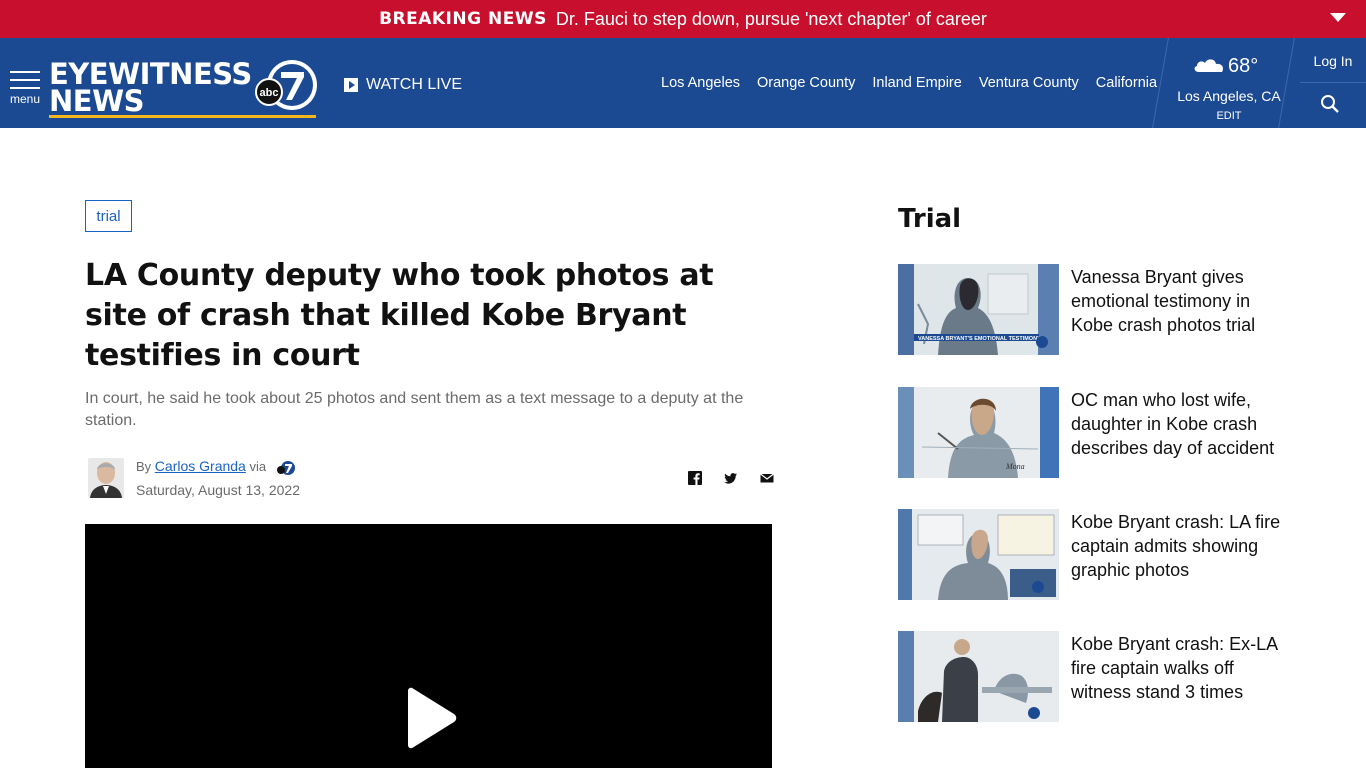 The height and width of the screenshot is (768, 1366). I want to click on nav-item-ventura-county: Ventura County, so click(1029, 83).